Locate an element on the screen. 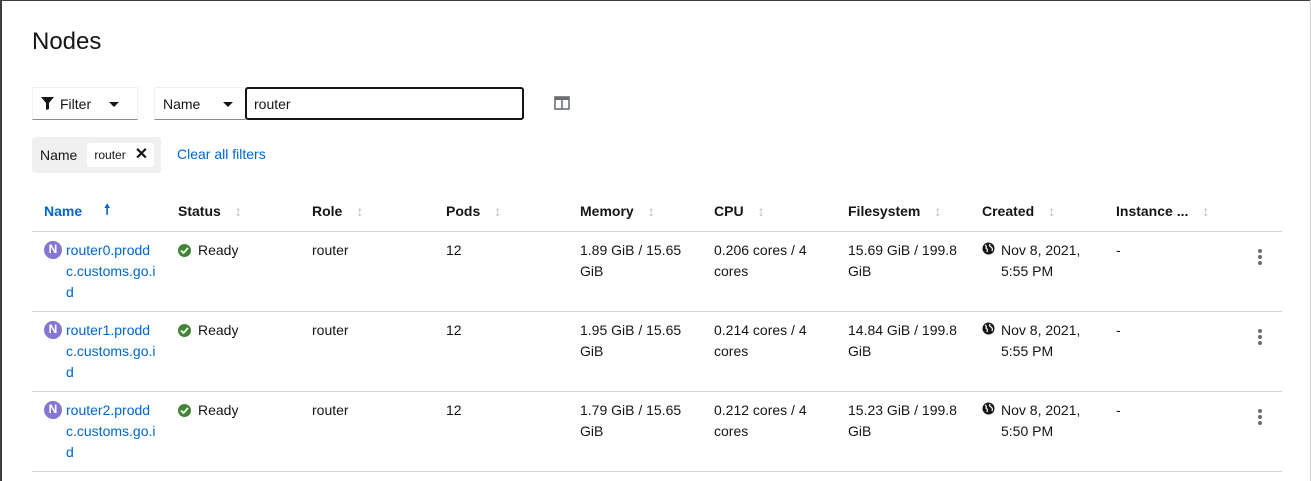 Image resolution: width=1311 pixels, height=481 pixels. node-name-link: router2.proddc.customs.go.id is located at coordinates (111, 431).